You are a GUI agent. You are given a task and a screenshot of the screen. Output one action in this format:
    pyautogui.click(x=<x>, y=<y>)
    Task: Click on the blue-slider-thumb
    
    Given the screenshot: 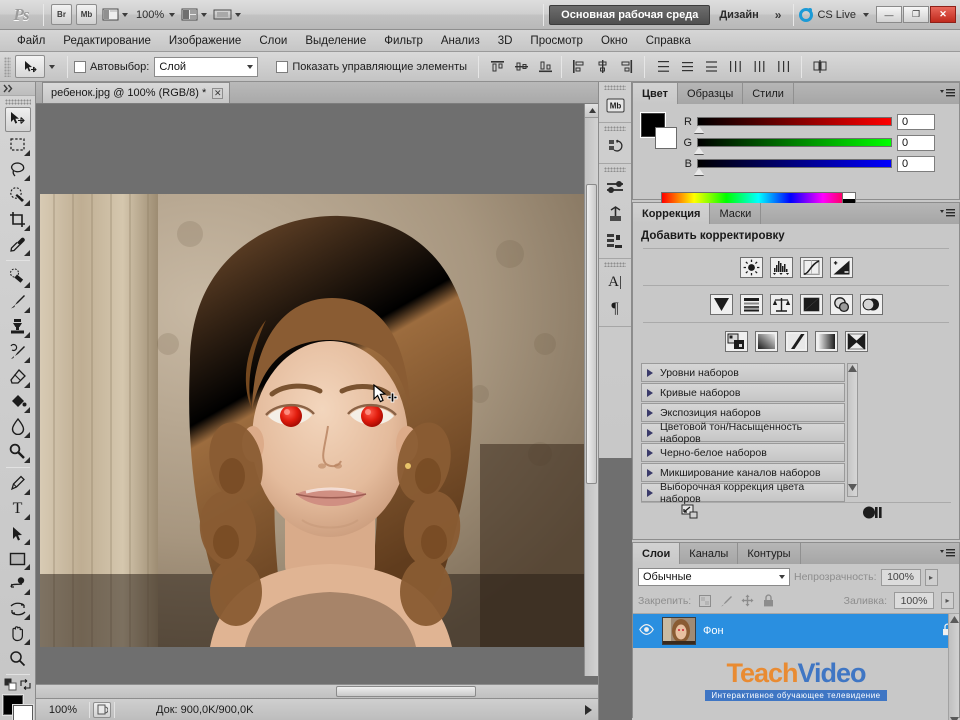 What is the action you would take?
    pyautogui.click(x=699, y=171)
    